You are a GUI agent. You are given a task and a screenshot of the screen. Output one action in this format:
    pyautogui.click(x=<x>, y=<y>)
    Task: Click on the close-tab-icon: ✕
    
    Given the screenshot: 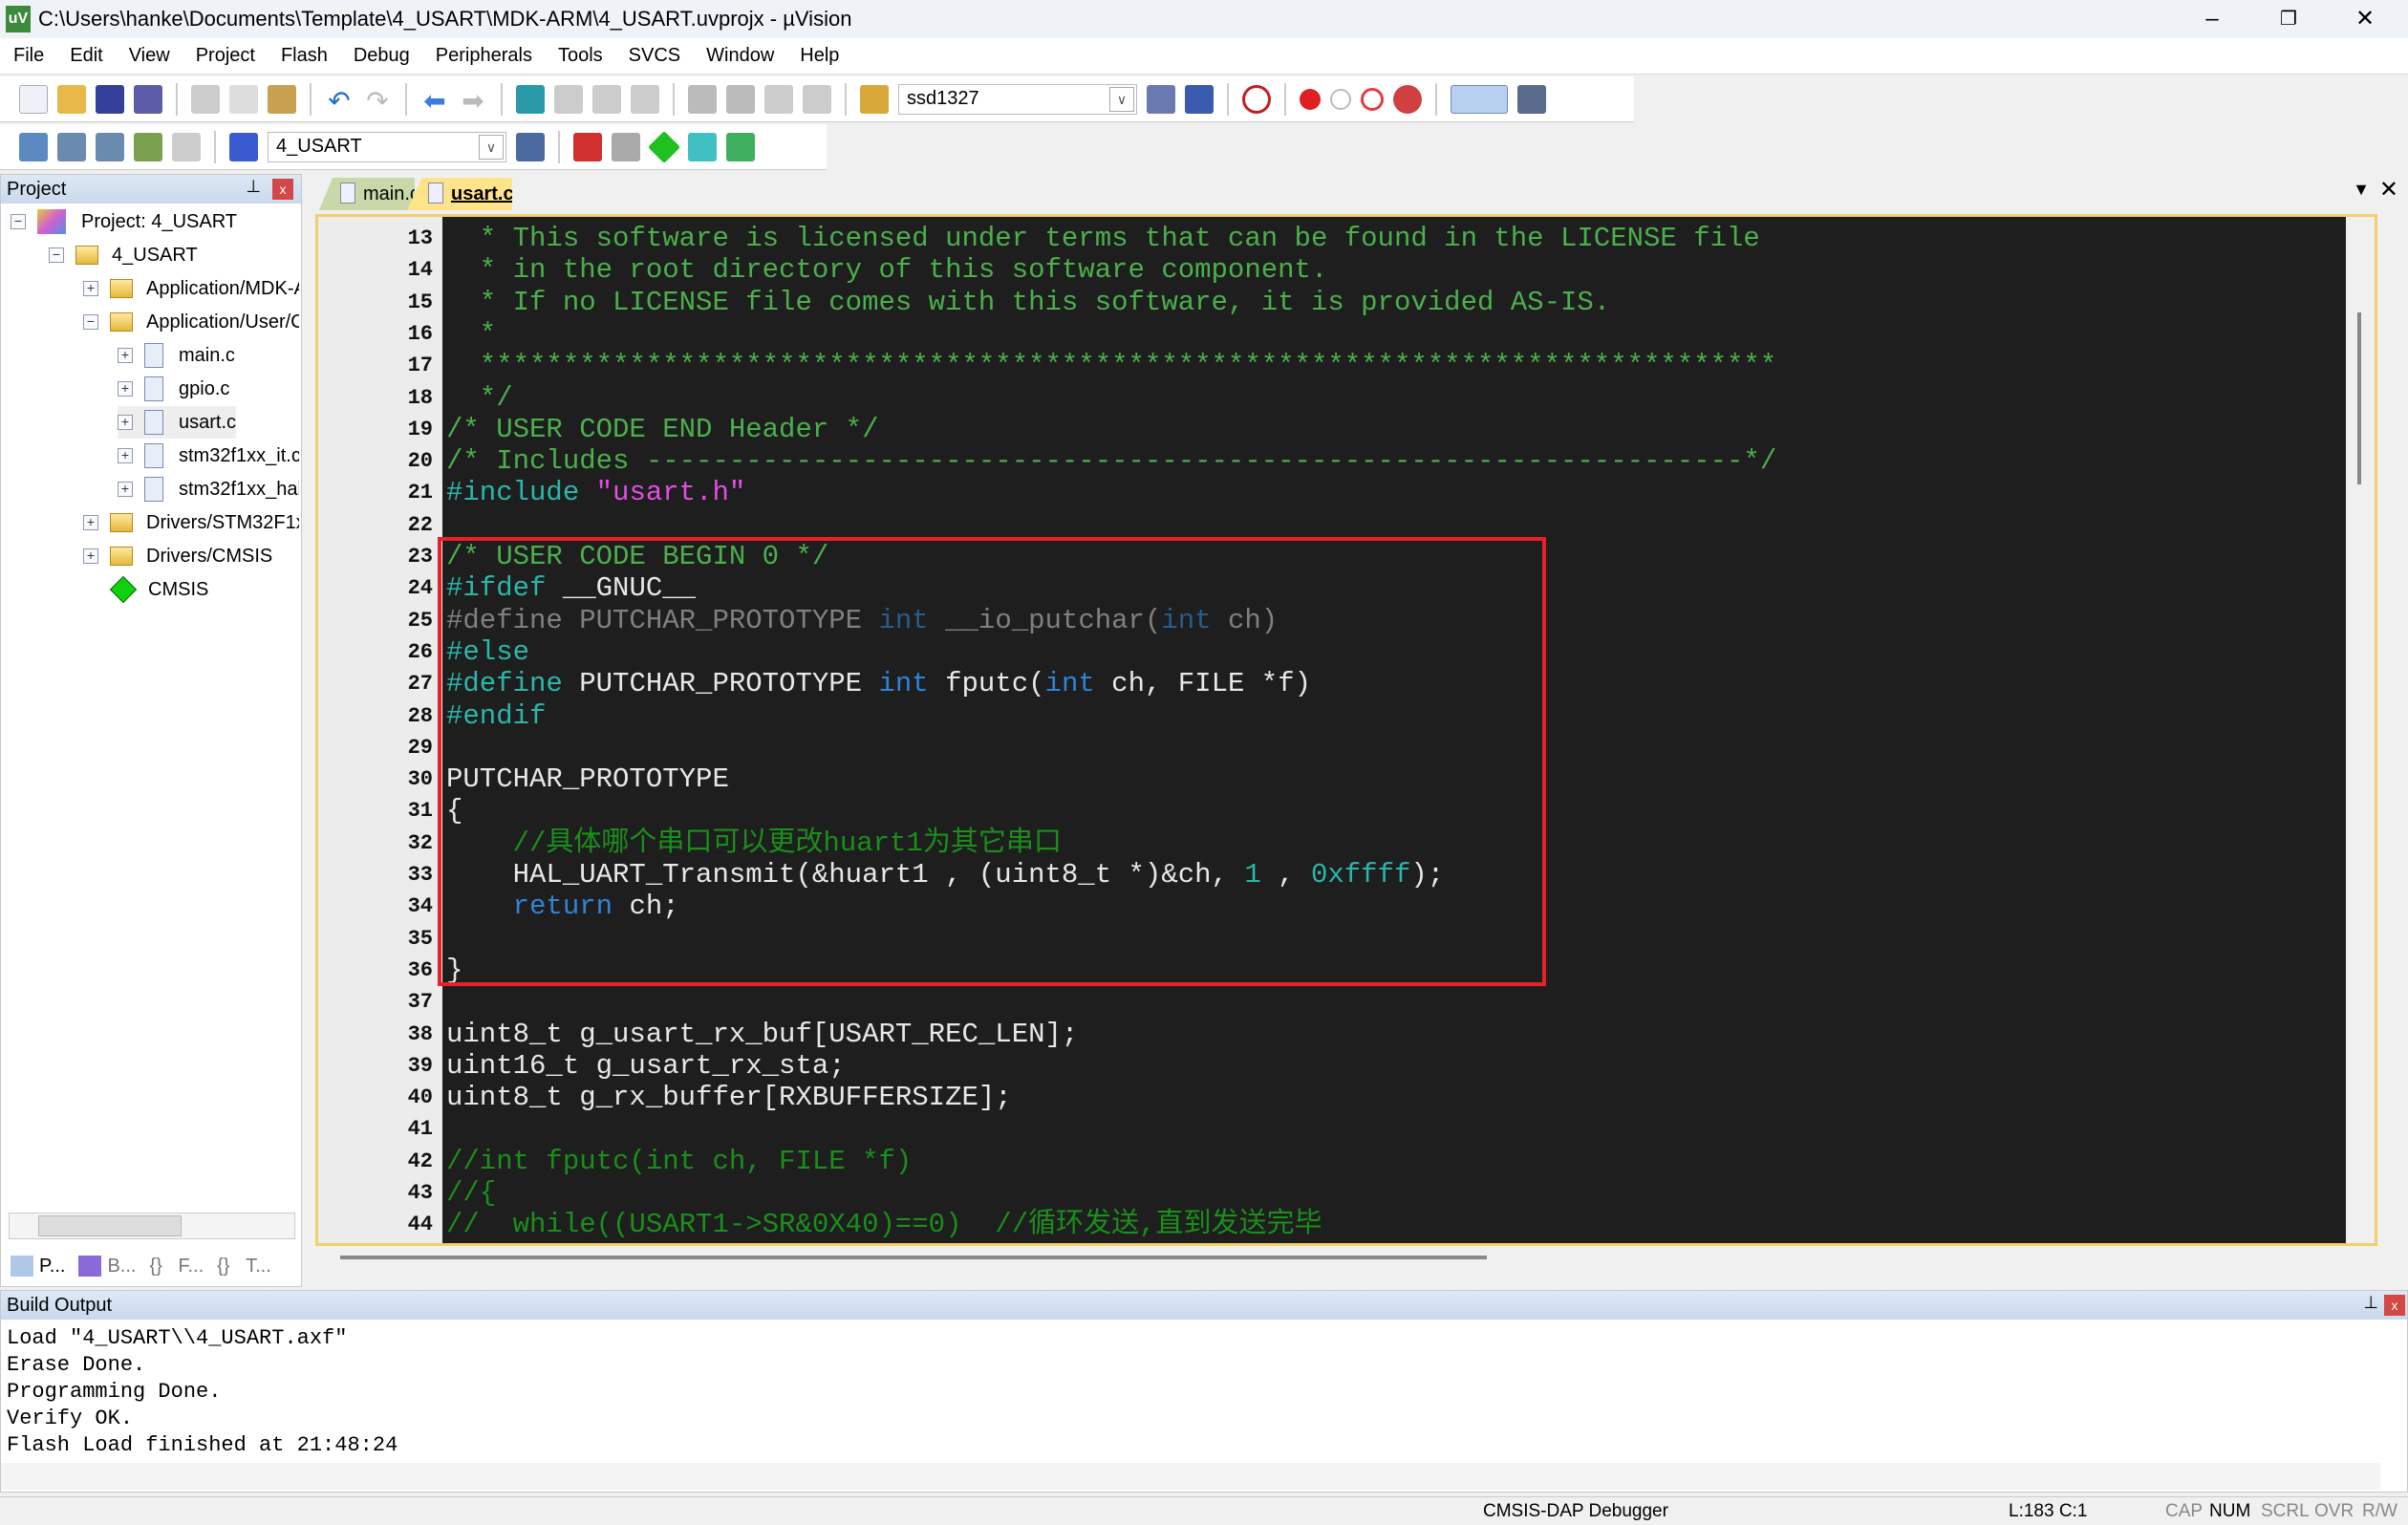 What is the action you would take?
    pyautogui.click(x=2388, y=190)
    